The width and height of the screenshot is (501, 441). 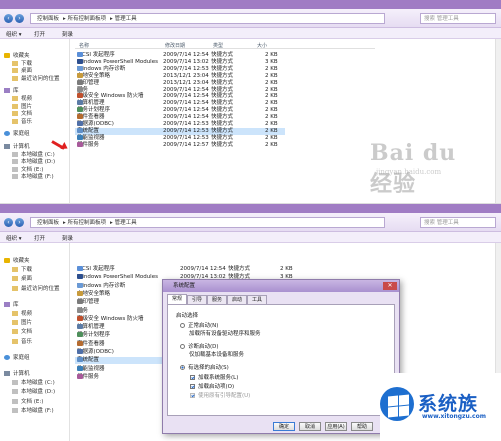 I want to click on tab-4: 工具, so click(x=257, y=299).